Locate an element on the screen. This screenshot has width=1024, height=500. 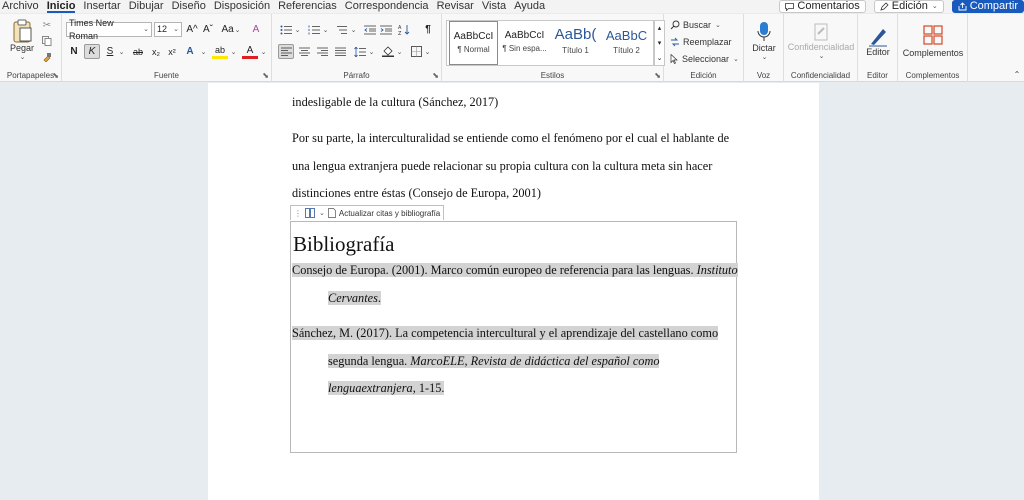
justify-icon is located at coordinates (340, 51).